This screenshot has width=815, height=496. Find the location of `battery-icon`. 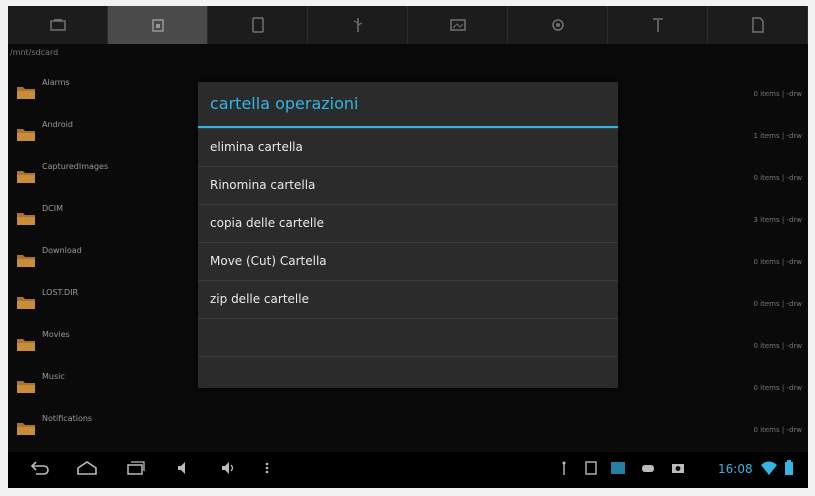

battery-icon is located at coordinates (789, 468).